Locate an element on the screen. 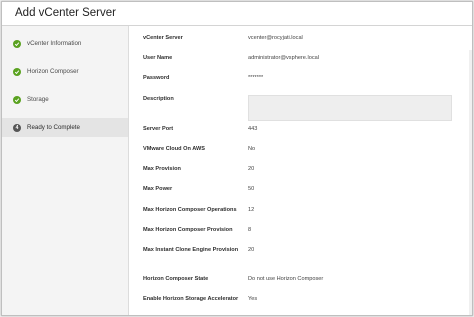 This screenshot has width=474, height=317. summary-row-user-name: User Name administrator@vsphere.local is located at coordinates (299, 60).